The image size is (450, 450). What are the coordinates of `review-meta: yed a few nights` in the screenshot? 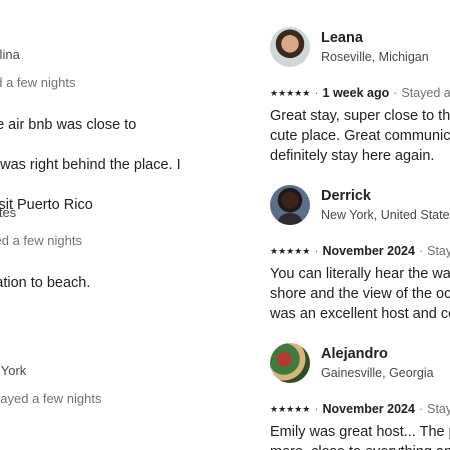 It's located at (41, 240).